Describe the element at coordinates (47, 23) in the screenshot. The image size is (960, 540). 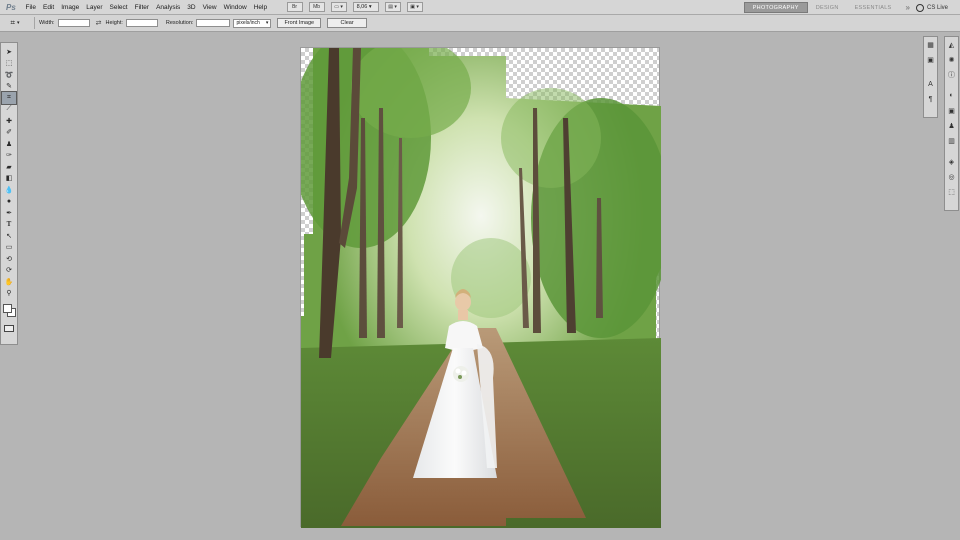
I see `width-label: Width:` at that location.